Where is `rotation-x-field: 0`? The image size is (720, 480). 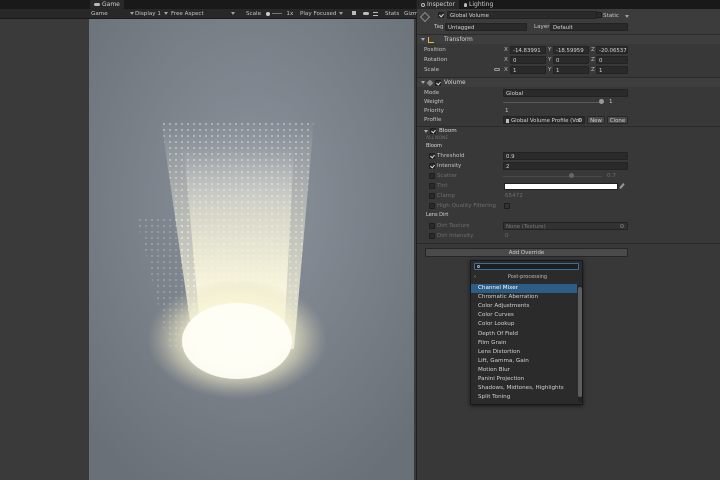
rotation-x-field: 0 is located at coordinates (528, 60).